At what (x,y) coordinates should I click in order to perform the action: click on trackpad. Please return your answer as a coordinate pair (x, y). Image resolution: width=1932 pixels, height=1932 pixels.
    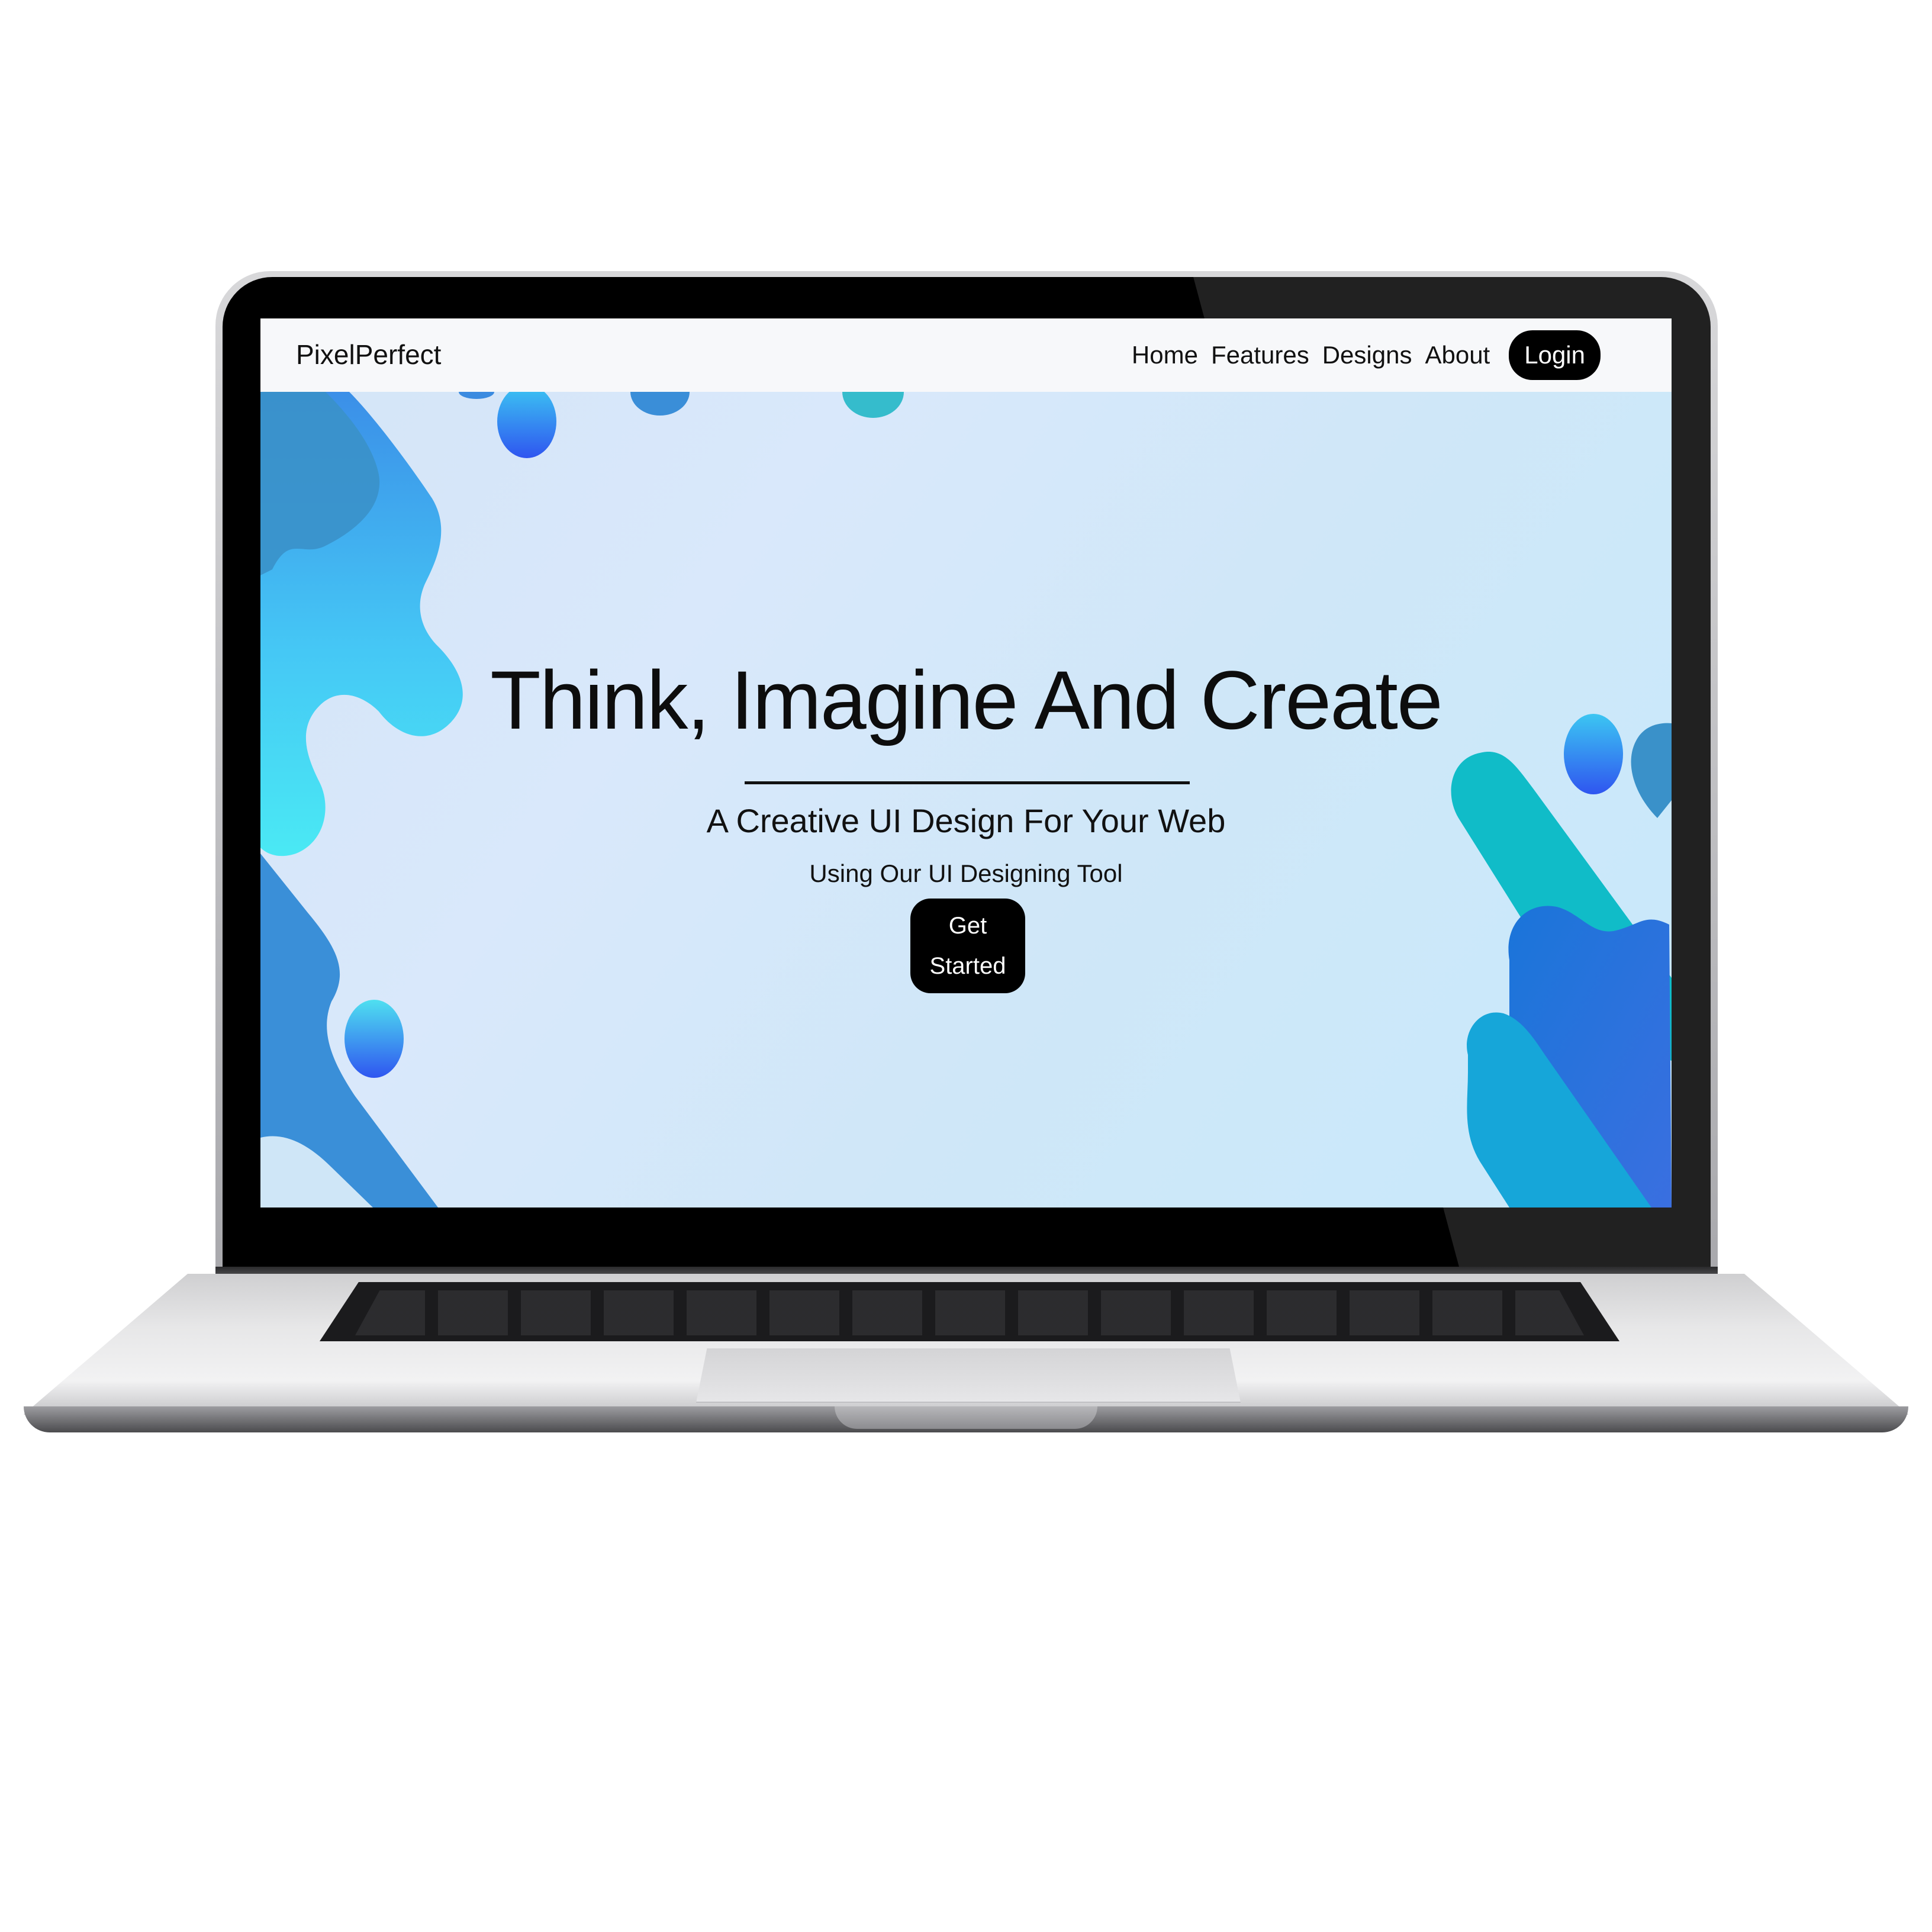
    Looking at the image, I should click on (969, 1376).